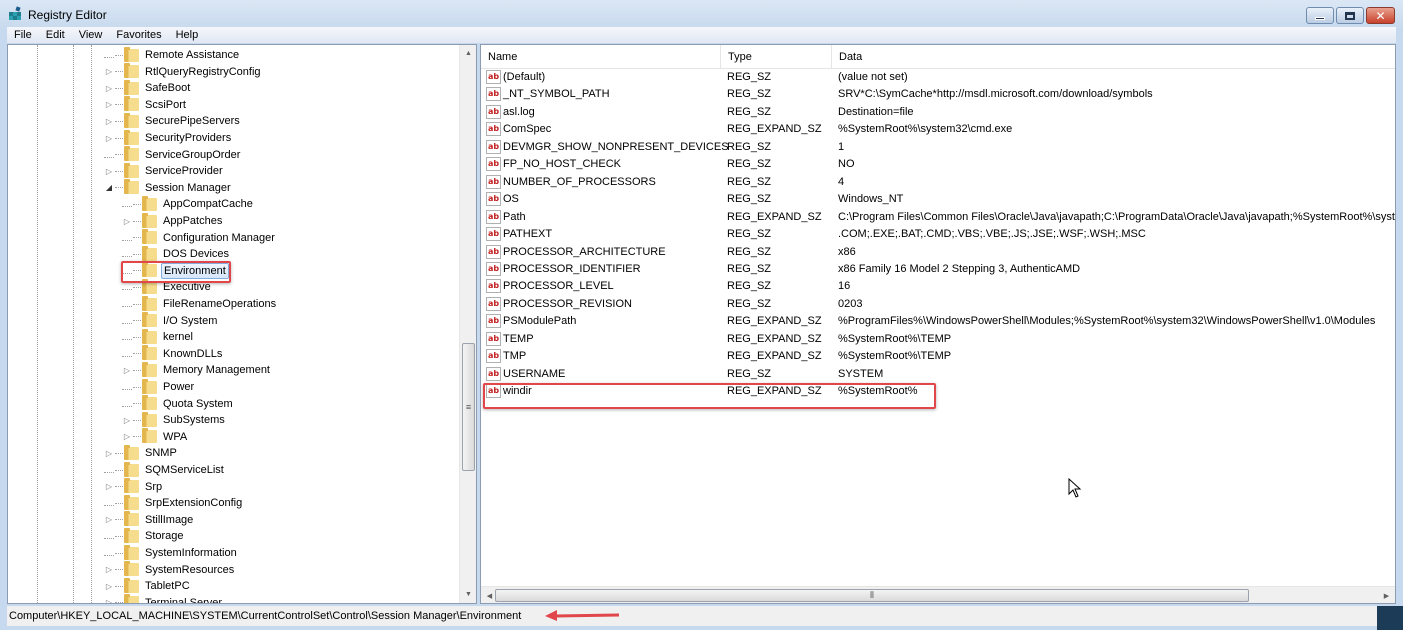 The height and width of the screenshot is (630, 1403). Describe the element at coordinates (1113, 57) in the screenshot. I see `column-header-data: Data` at that location.